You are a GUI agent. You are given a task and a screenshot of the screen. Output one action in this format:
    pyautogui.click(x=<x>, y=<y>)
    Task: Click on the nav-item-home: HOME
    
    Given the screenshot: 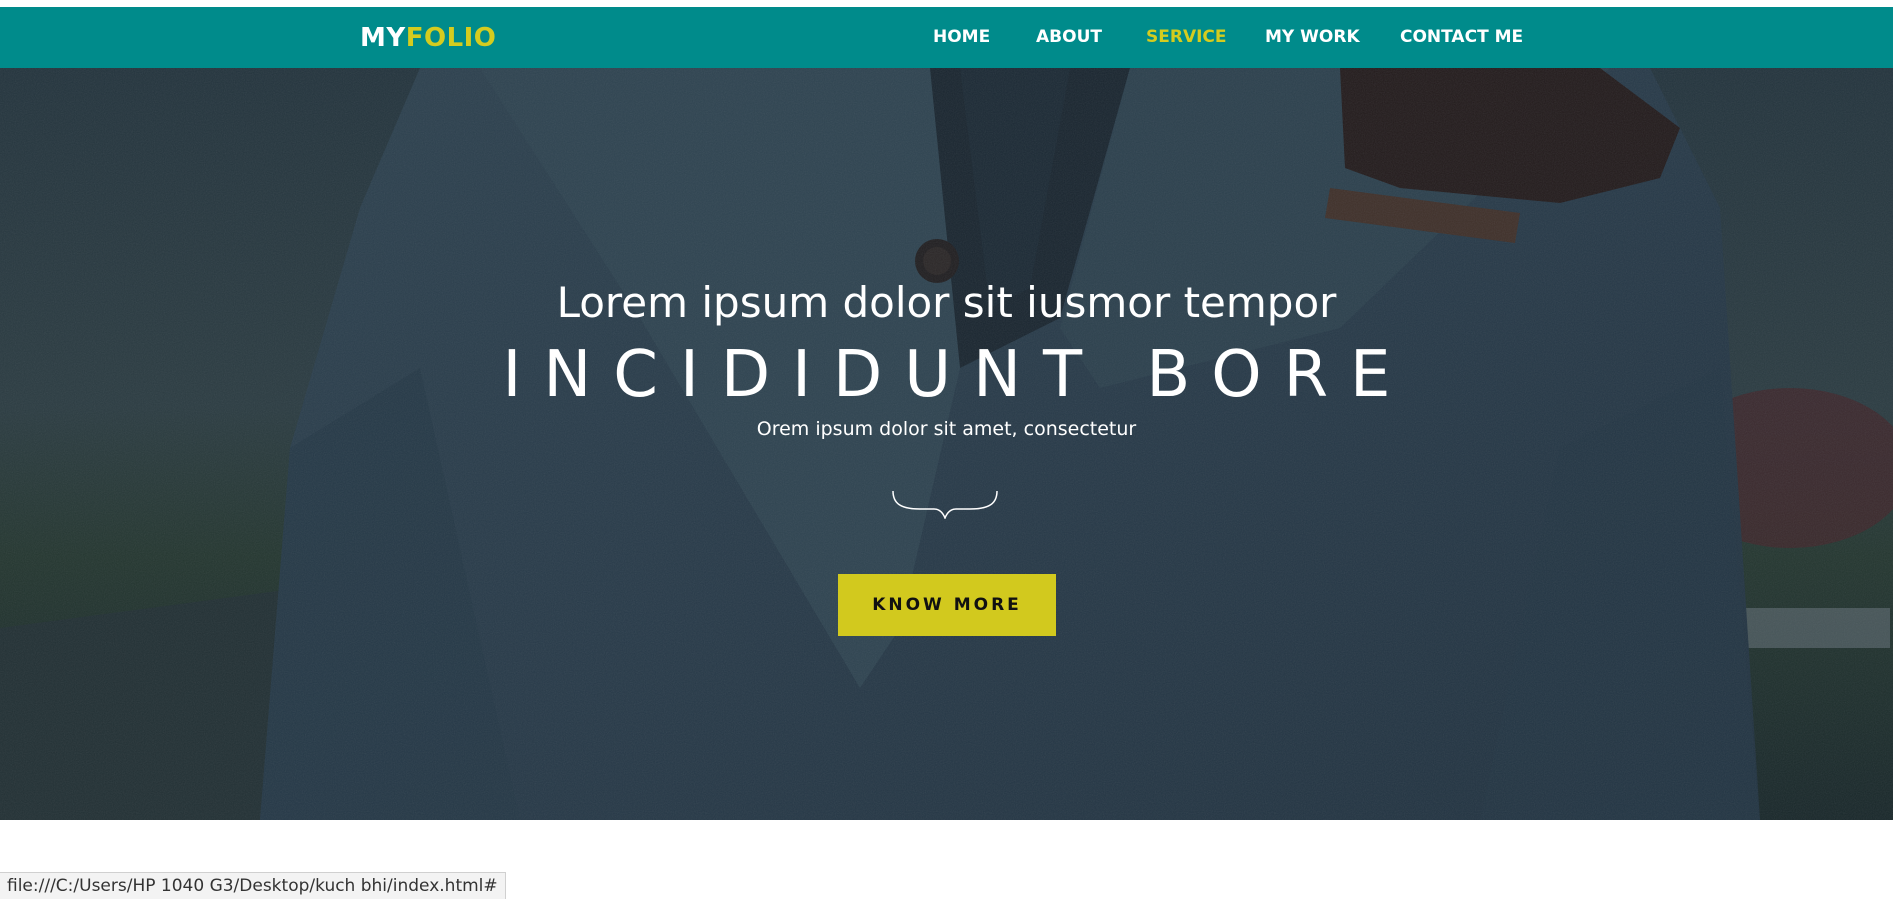 What is the action you would take?
    pyautogui.click(x=961, y=37)
    